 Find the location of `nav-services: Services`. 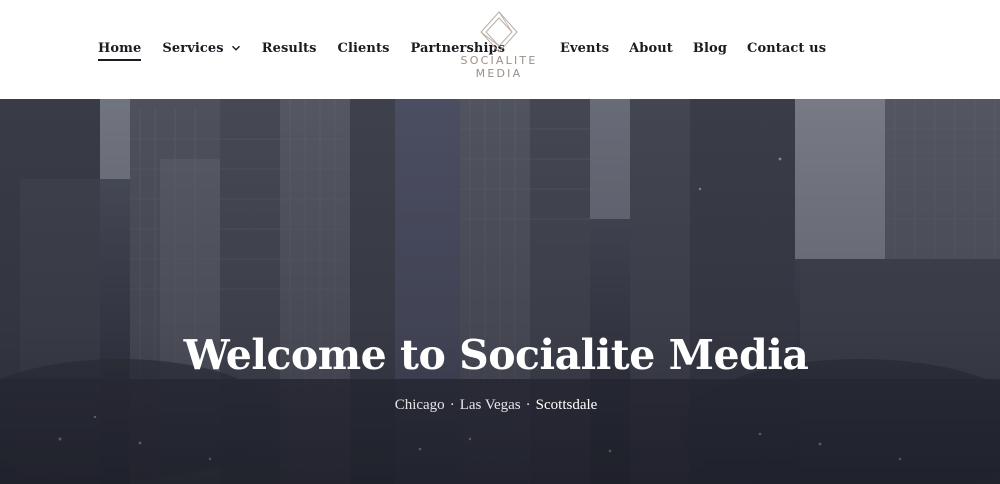

nav-services: Services is located at coordinates (201, 48).